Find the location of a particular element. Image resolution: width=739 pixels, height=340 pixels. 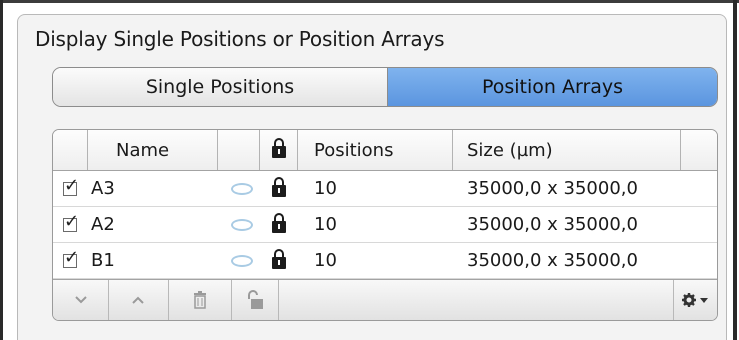

unlock-icon is located at coordinates (255, 299).